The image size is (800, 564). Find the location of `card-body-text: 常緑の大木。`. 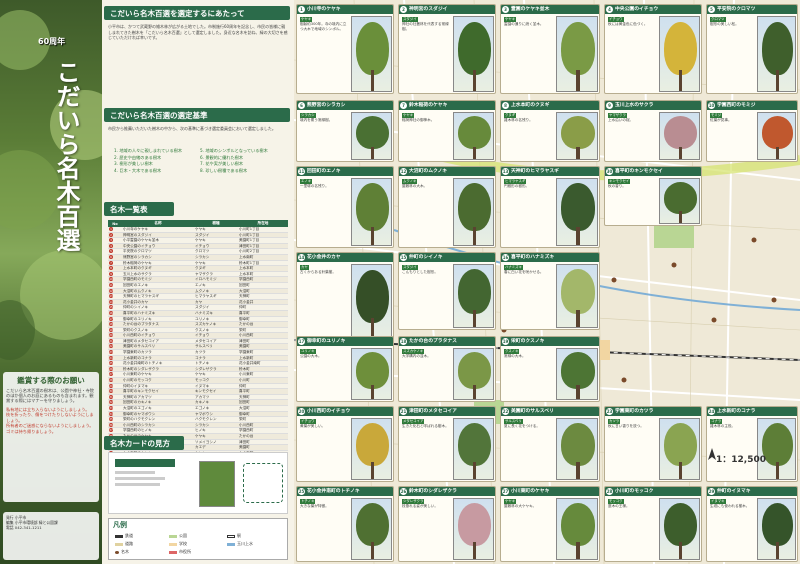

card-body-text: 常緑の大木。 is located at coordinates (515, 356).